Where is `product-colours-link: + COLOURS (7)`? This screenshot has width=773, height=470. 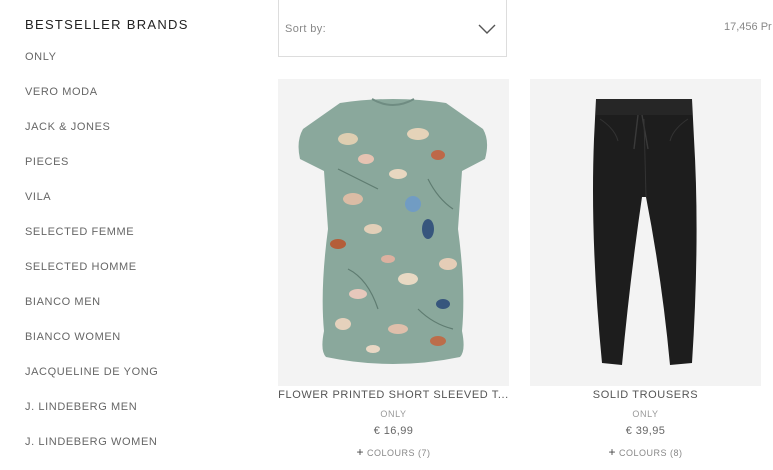 product-colours-link: + COLOURS (7) is located at coordinates (393, 452).